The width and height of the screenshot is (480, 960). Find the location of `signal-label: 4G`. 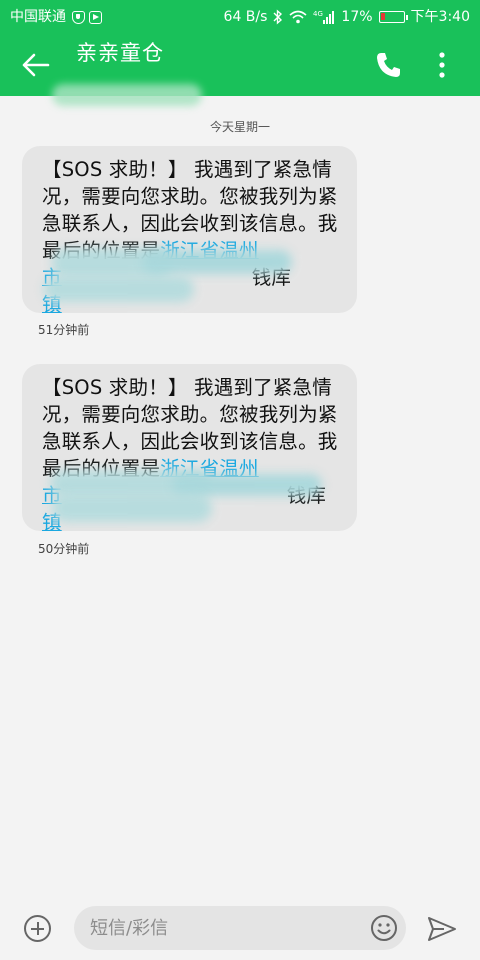

signal-label: 4G is located at coordinates (318, 14).